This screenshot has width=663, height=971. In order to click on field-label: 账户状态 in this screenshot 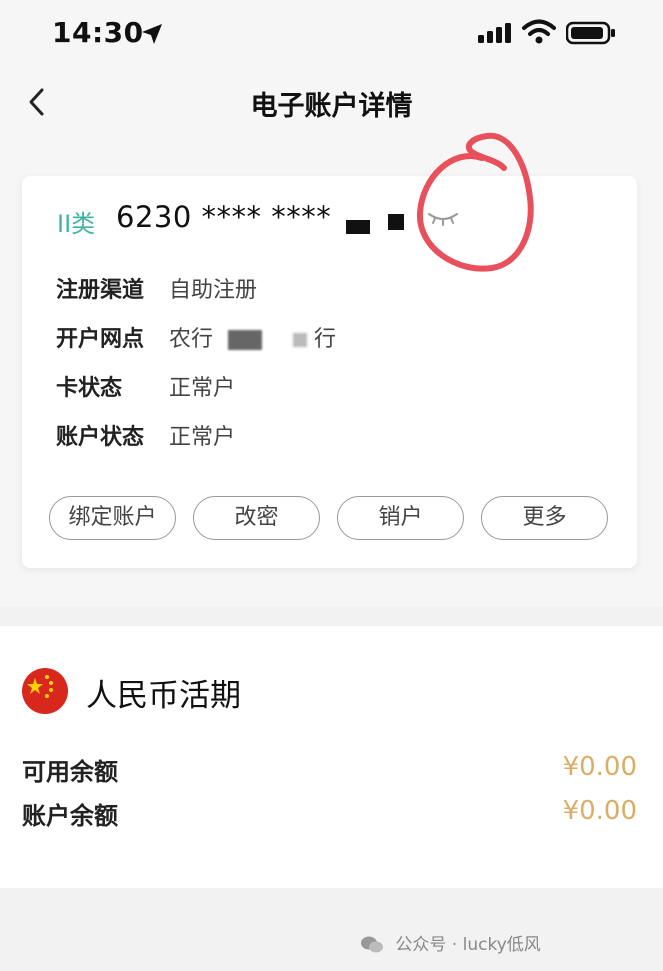, I will do `click(100, 437)`.